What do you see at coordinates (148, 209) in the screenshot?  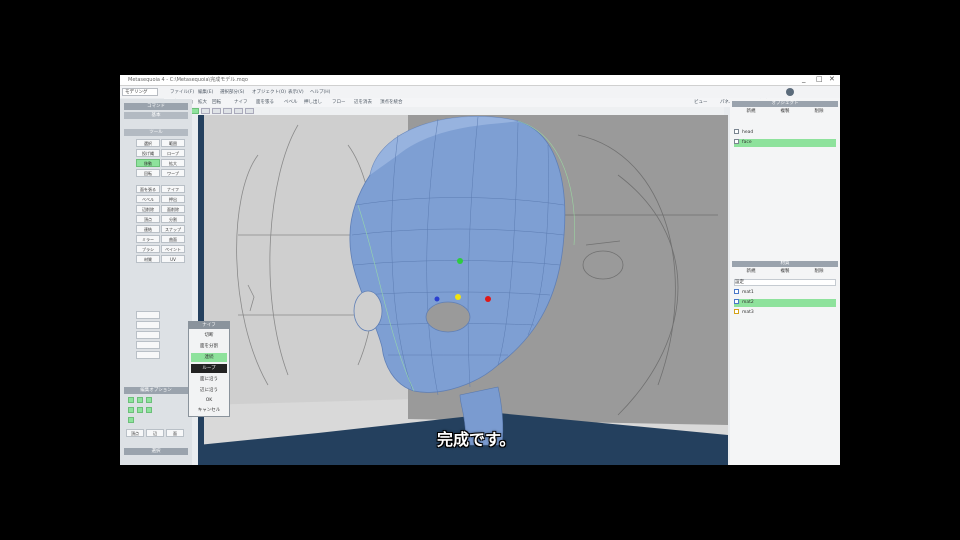 I see `cmd-delete-edge: 辺削除` at bounding box center [148, 209].